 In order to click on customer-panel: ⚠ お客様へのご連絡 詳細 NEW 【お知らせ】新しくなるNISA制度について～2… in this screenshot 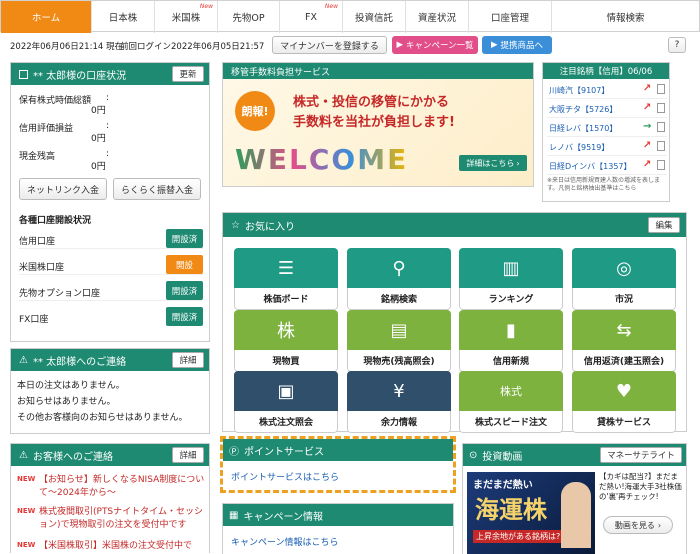, I will do `click(110, 498)`.